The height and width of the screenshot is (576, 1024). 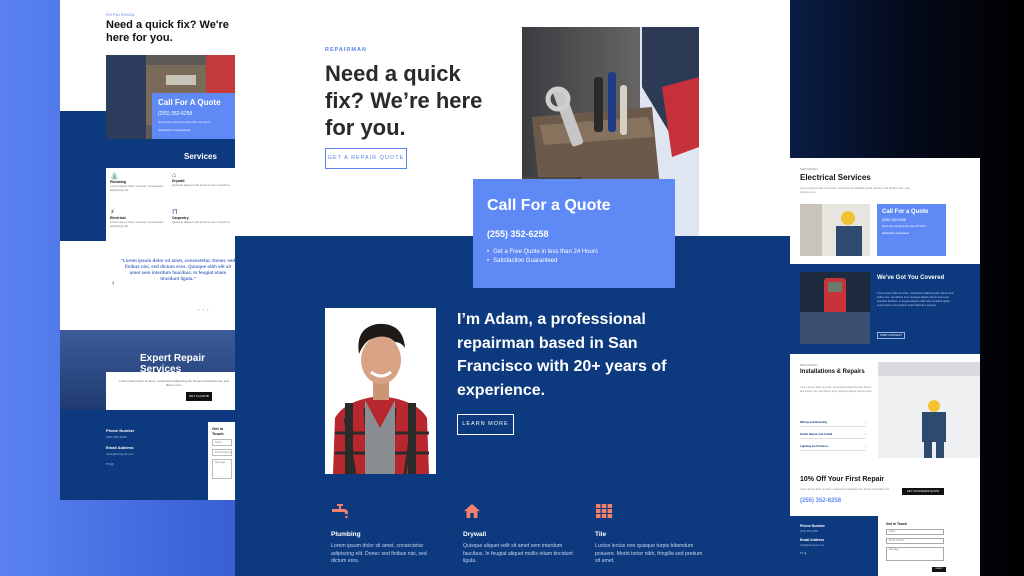 I want to click on left-email-field: Email Address, so click(x=222, y=452).